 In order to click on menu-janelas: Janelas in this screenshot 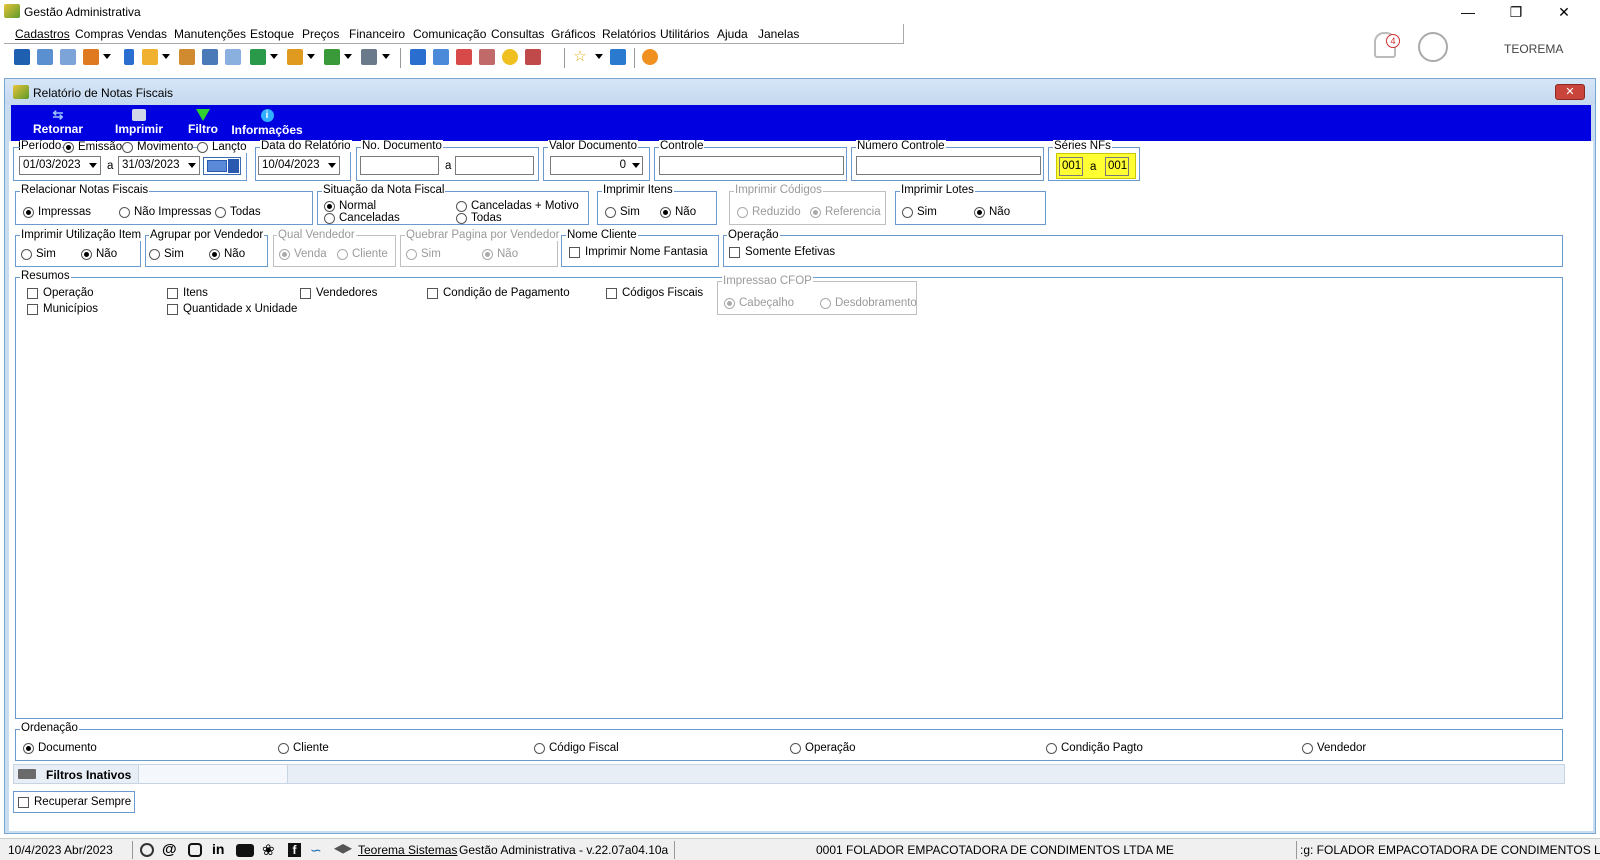, I will do `click(778, 34)`.